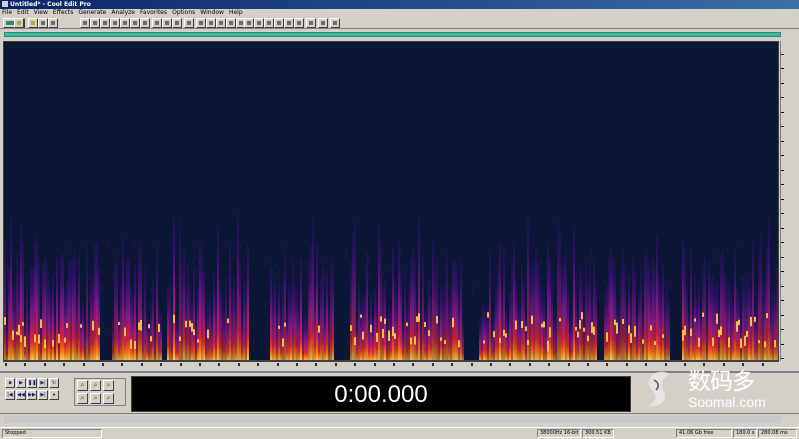  I want to click on paste-mix-button, so click(105, 23).